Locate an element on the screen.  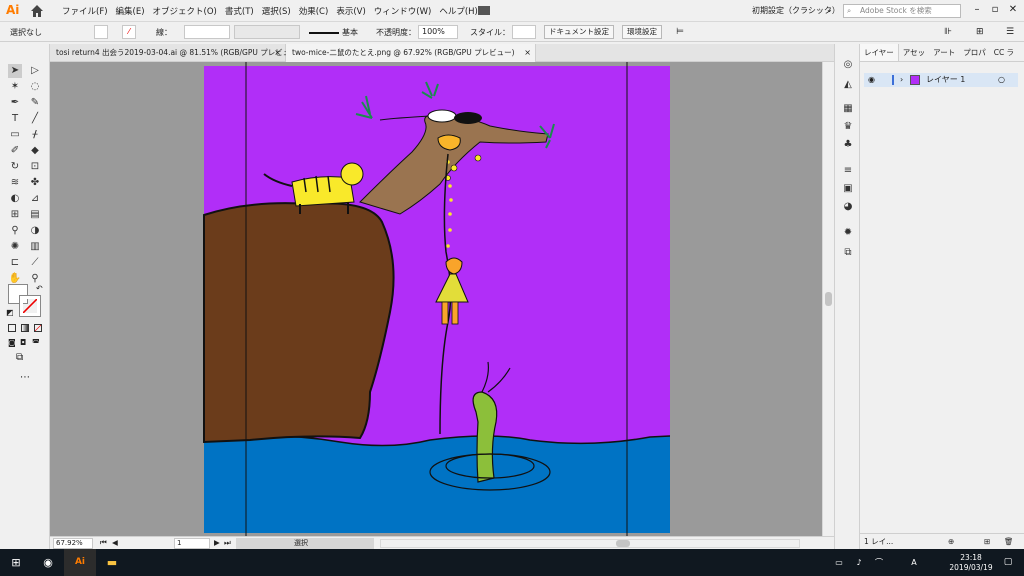
blend-tool-icon: ◑ is located at coordinates (35, 231).